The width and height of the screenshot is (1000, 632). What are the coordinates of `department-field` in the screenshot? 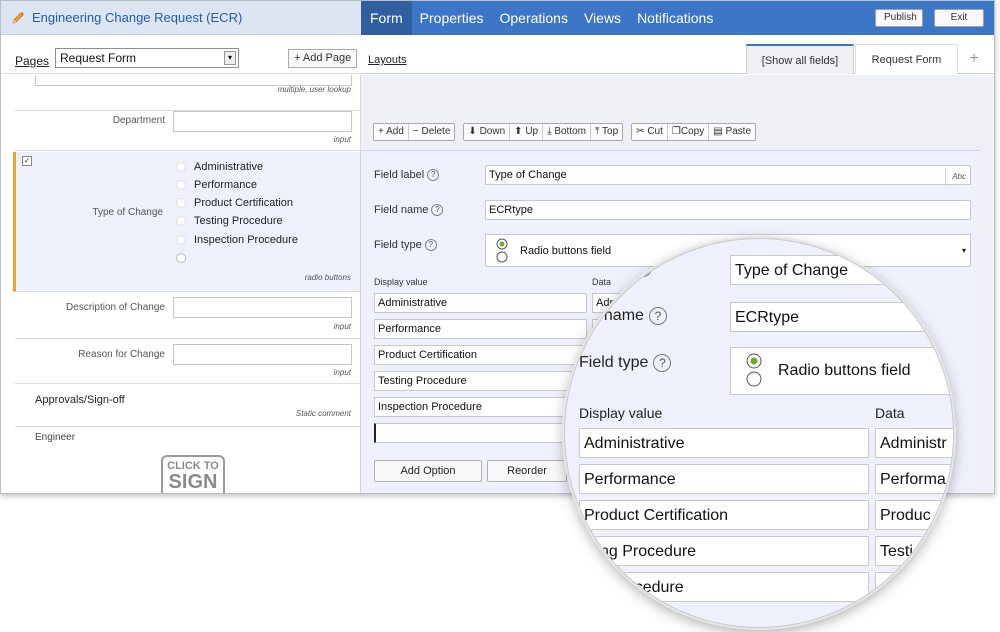 It's located at (262, 121).